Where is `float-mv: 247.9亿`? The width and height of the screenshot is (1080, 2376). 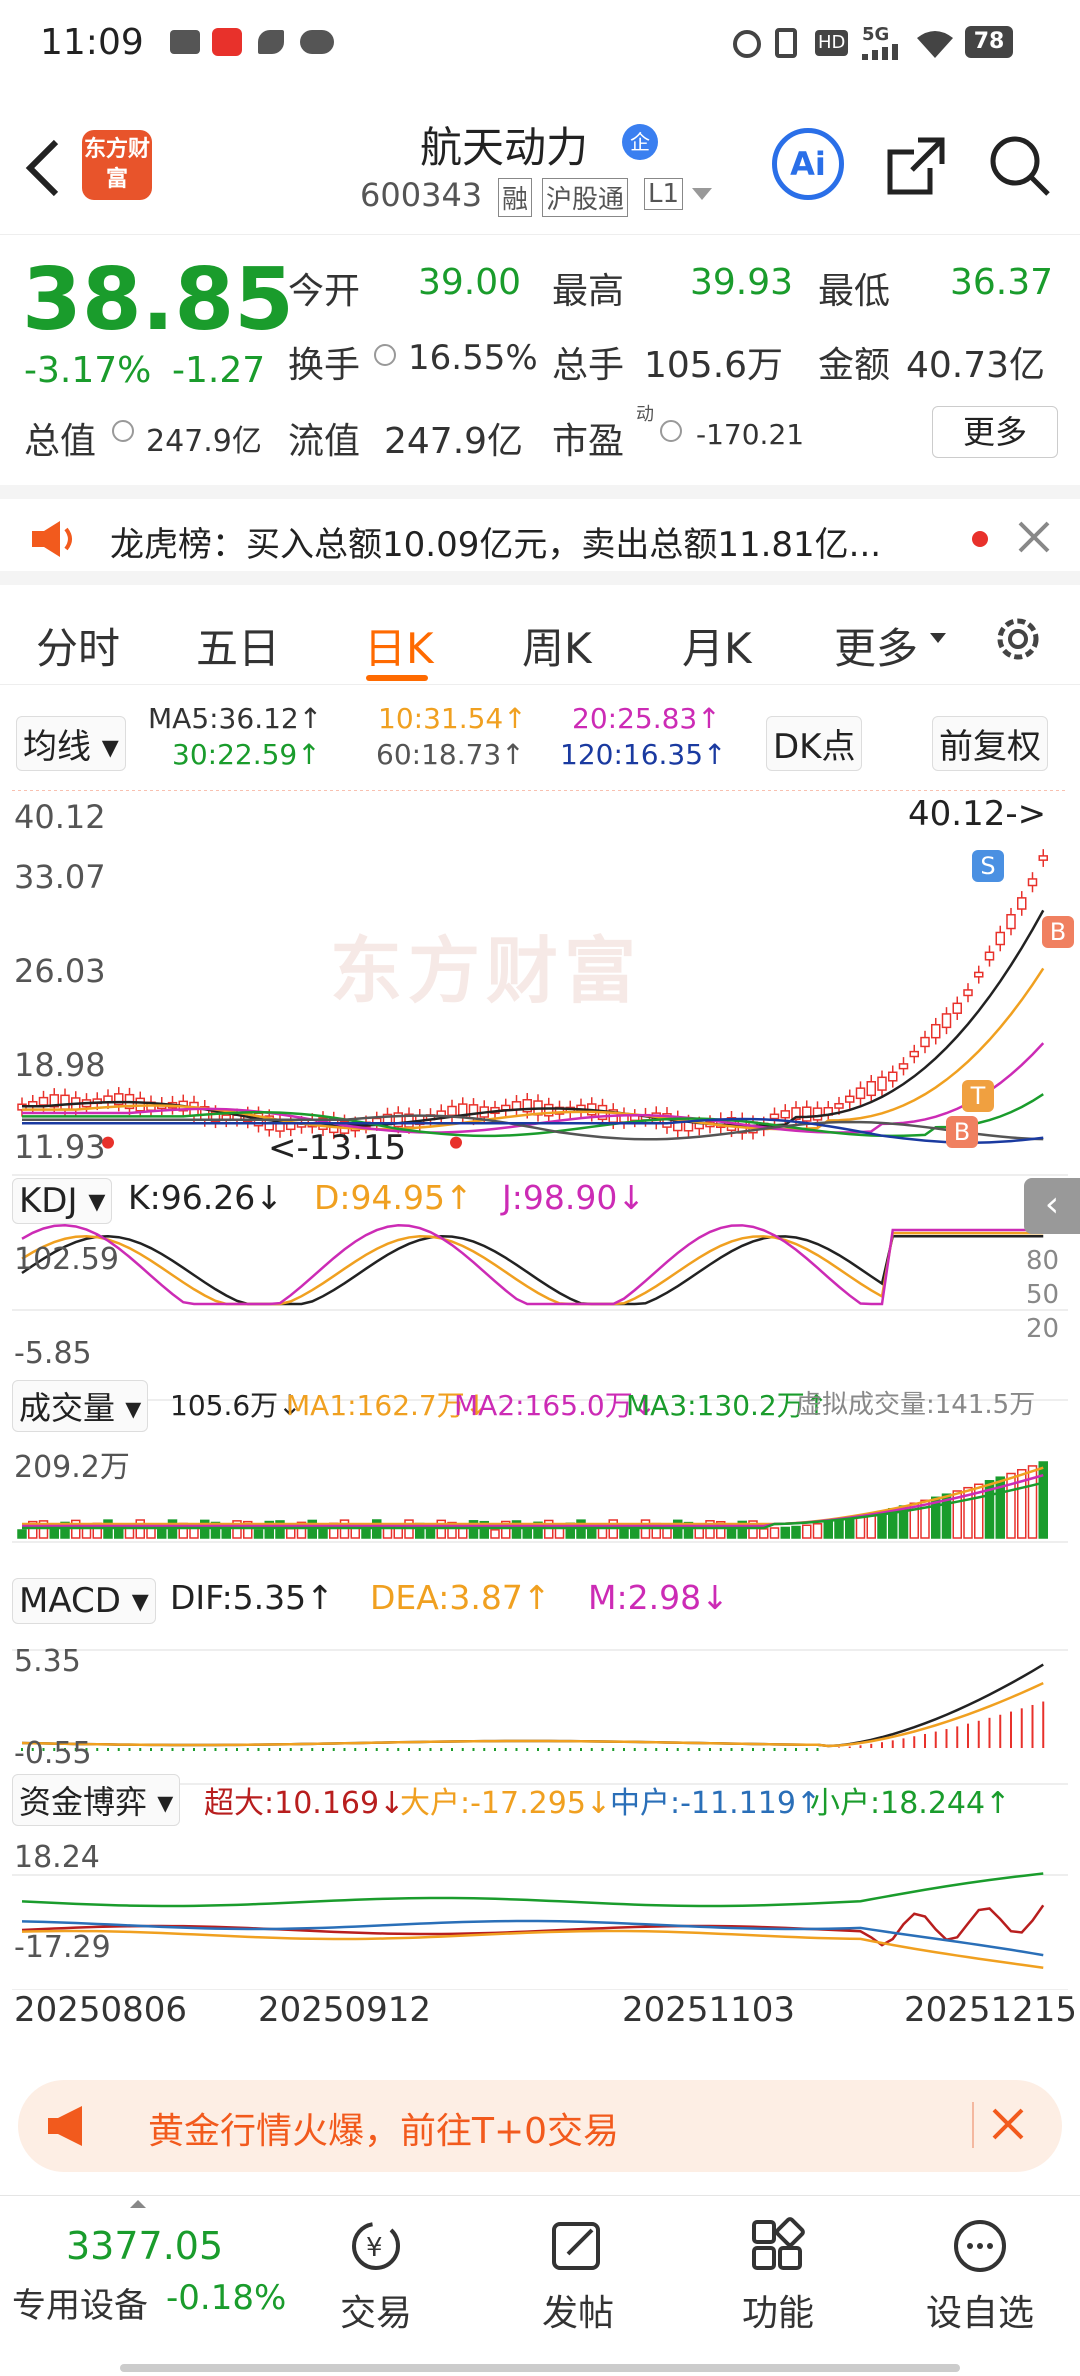
float-mv: 247.9亿 is located at coordinates (454, 441).